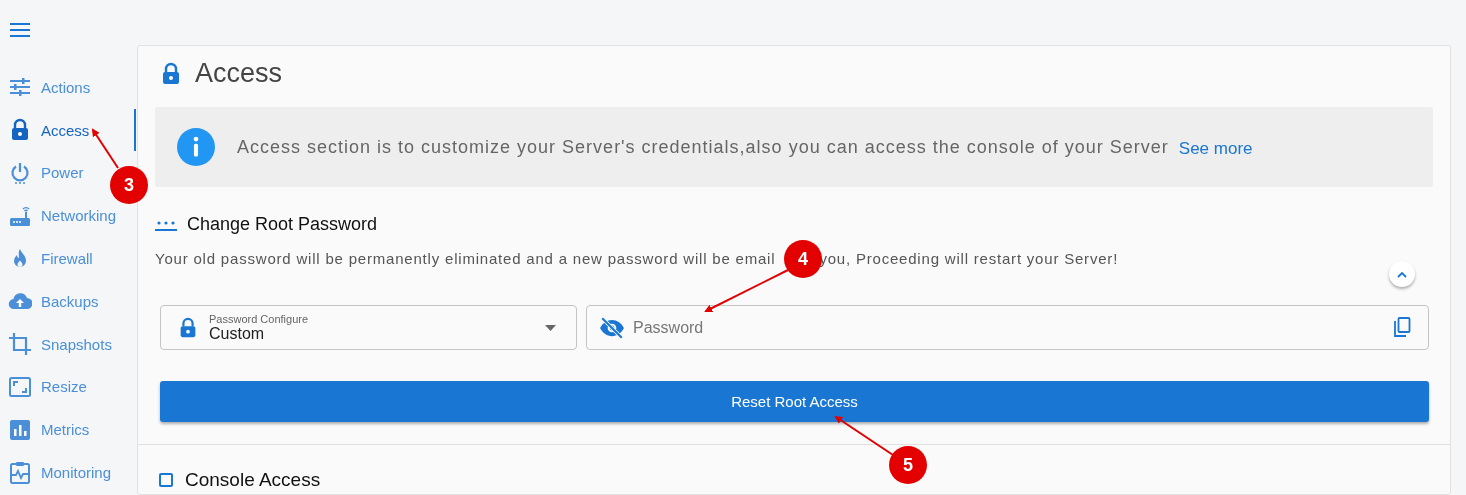 Image resolution: width=1466 pixels, height=495 pixels. I want to click on resize-icon, so click(20, 386).